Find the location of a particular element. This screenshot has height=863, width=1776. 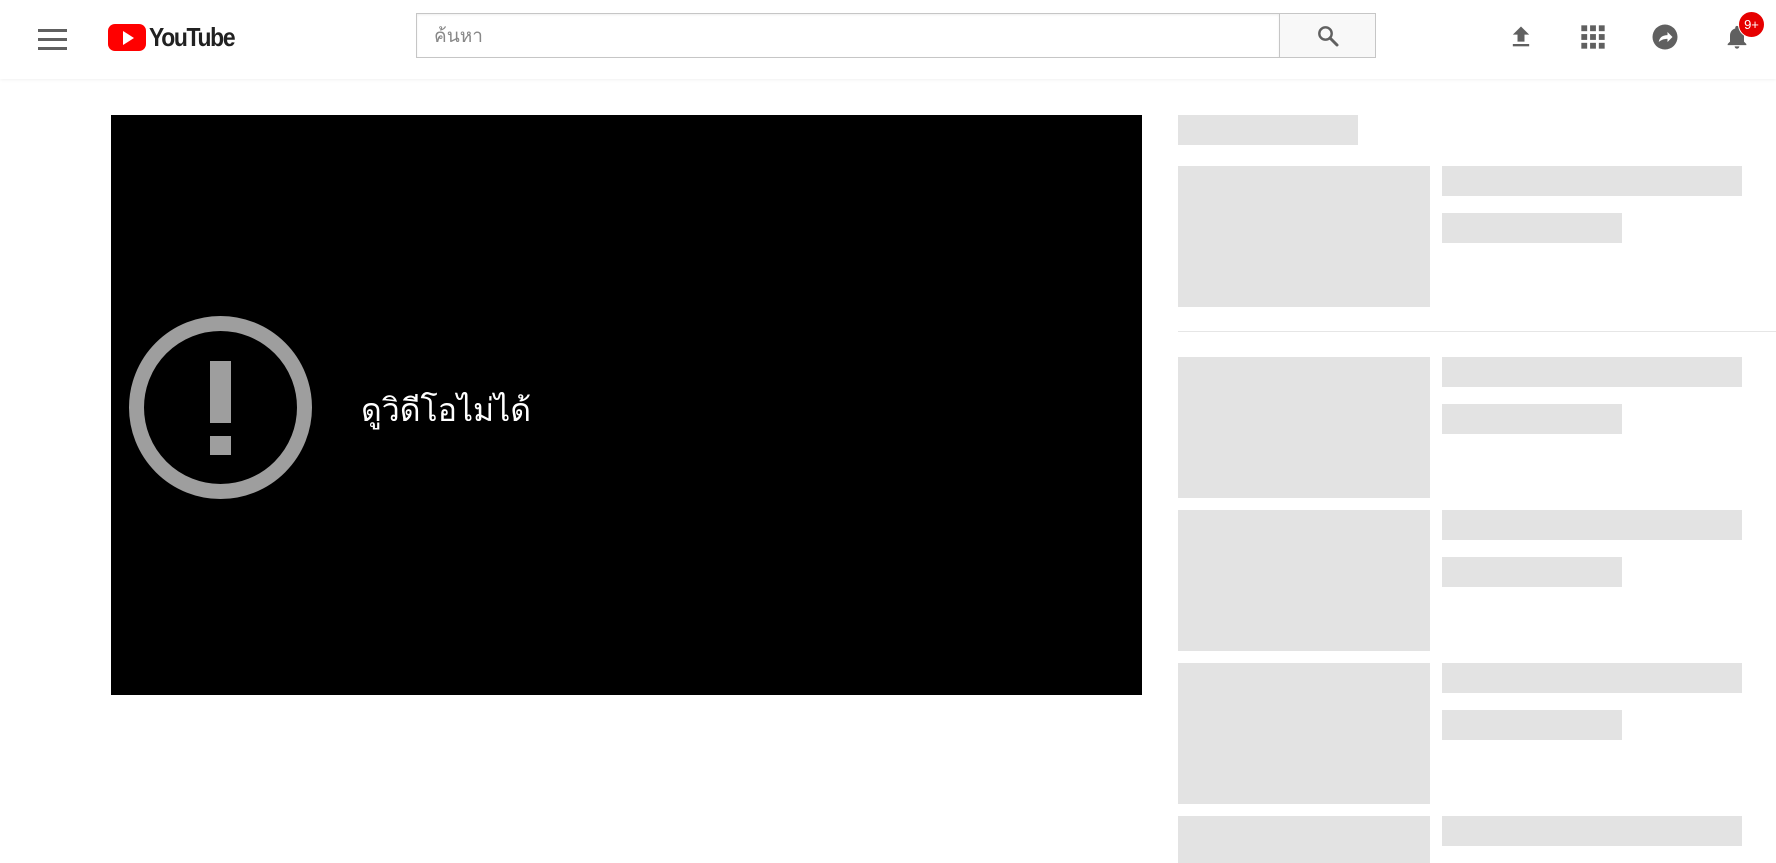

messages-button is located at coordinates (1665, 37).